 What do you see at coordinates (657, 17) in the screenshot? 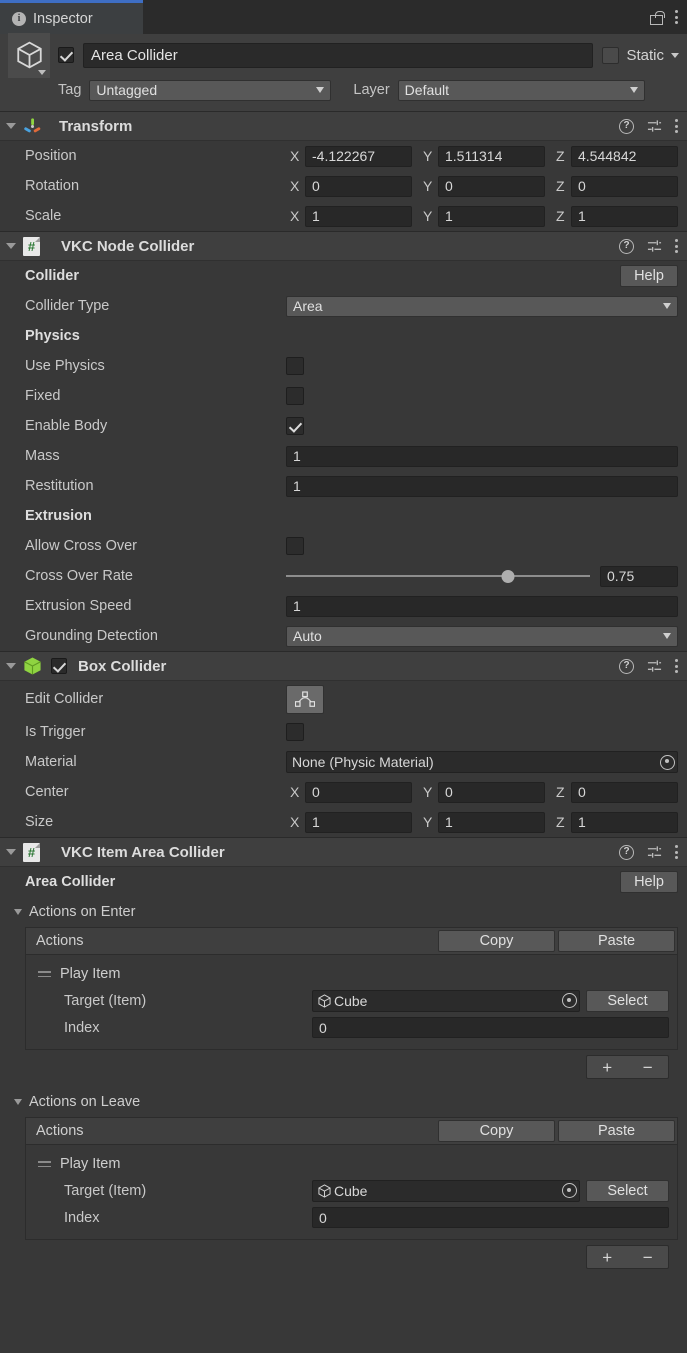
I see `lock-open-icon` at bounding box center [657, 17].